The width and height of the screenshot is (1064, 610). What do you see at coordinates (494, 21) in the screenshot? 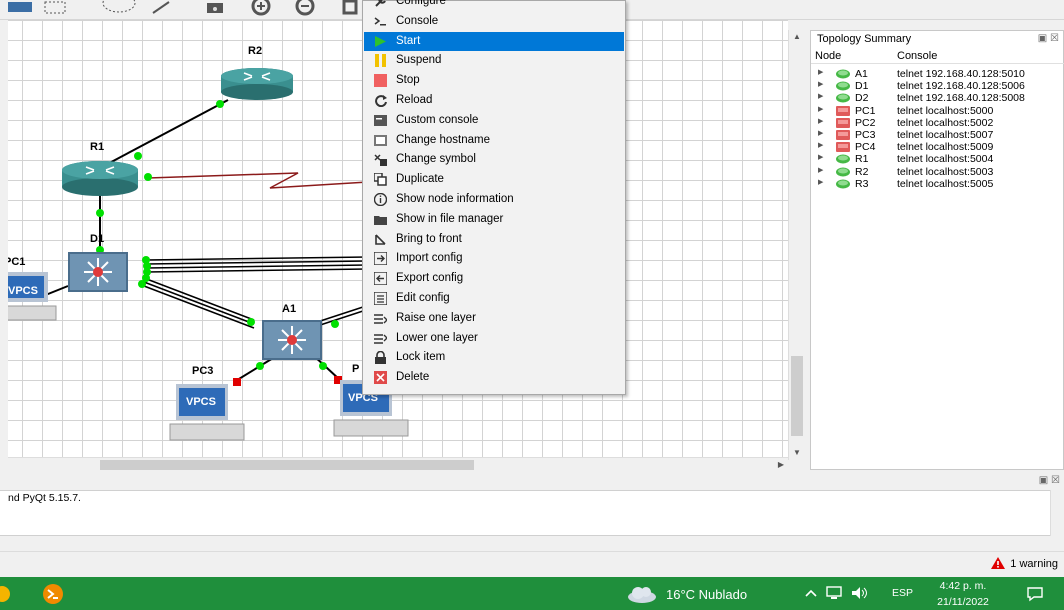
I see `menu-item-console: Console` at bounding box center [494, 21].